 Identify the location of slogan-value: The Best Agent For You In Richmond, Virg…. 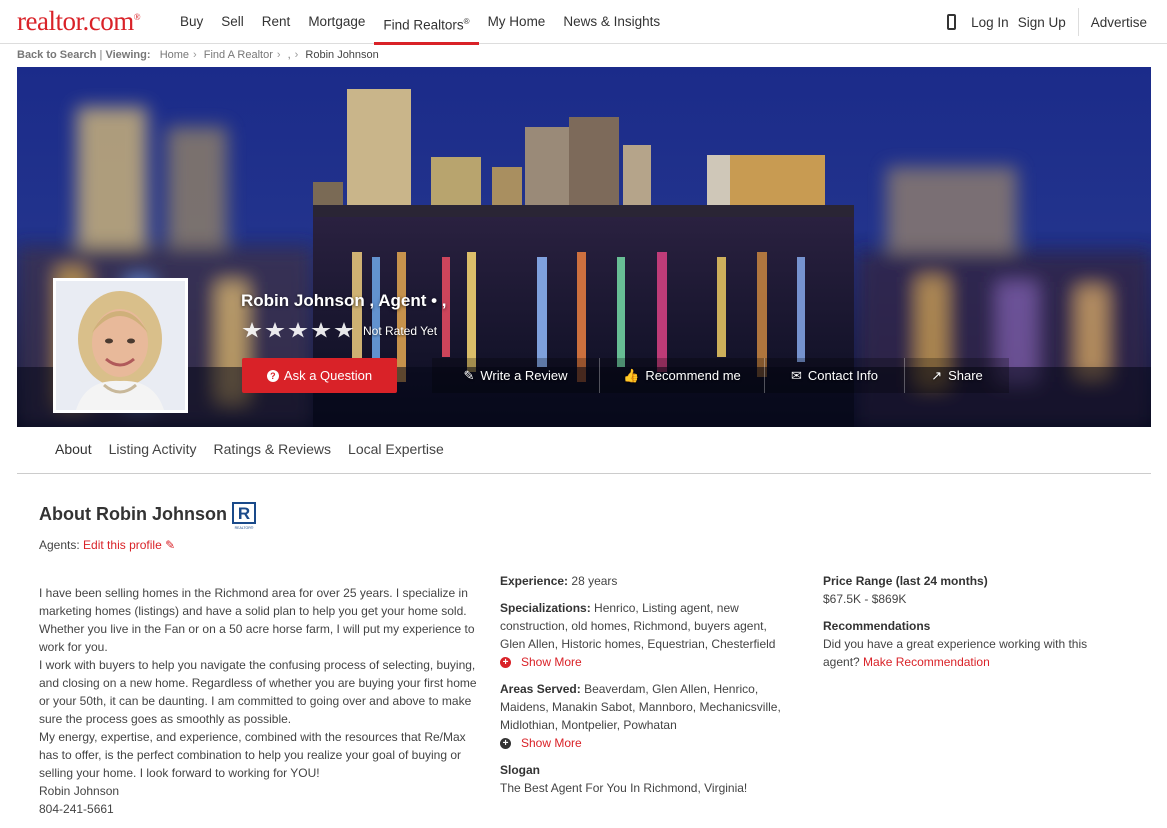
(624, 788).